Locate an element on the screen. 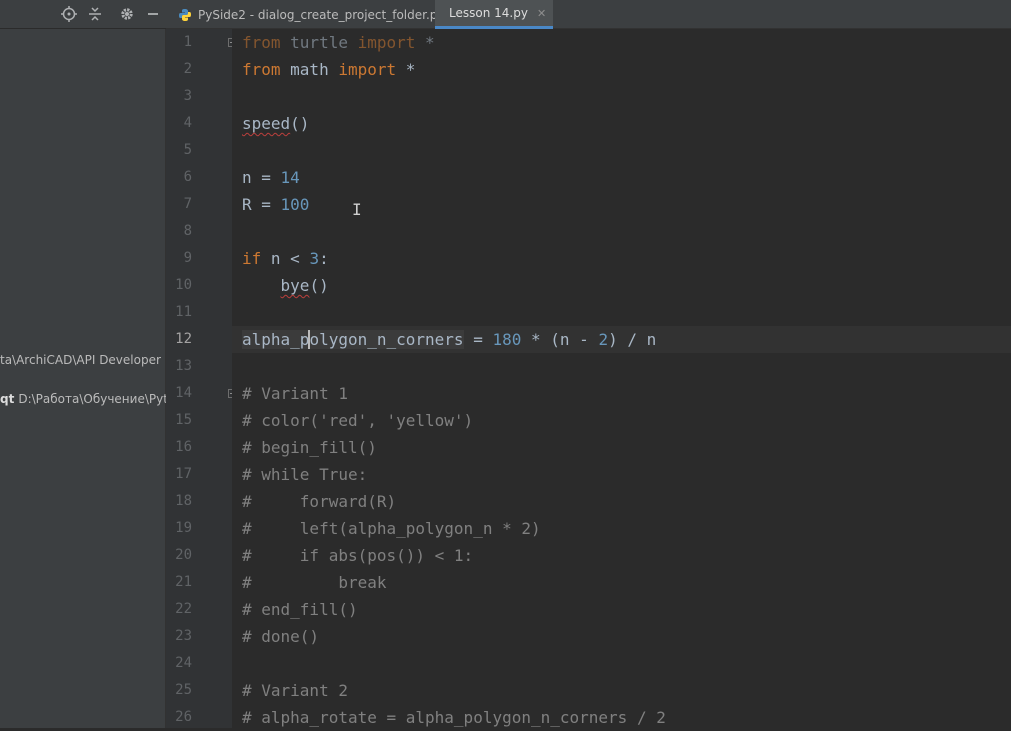  code-line: from turtle import * is located at coordinates (621, 42).